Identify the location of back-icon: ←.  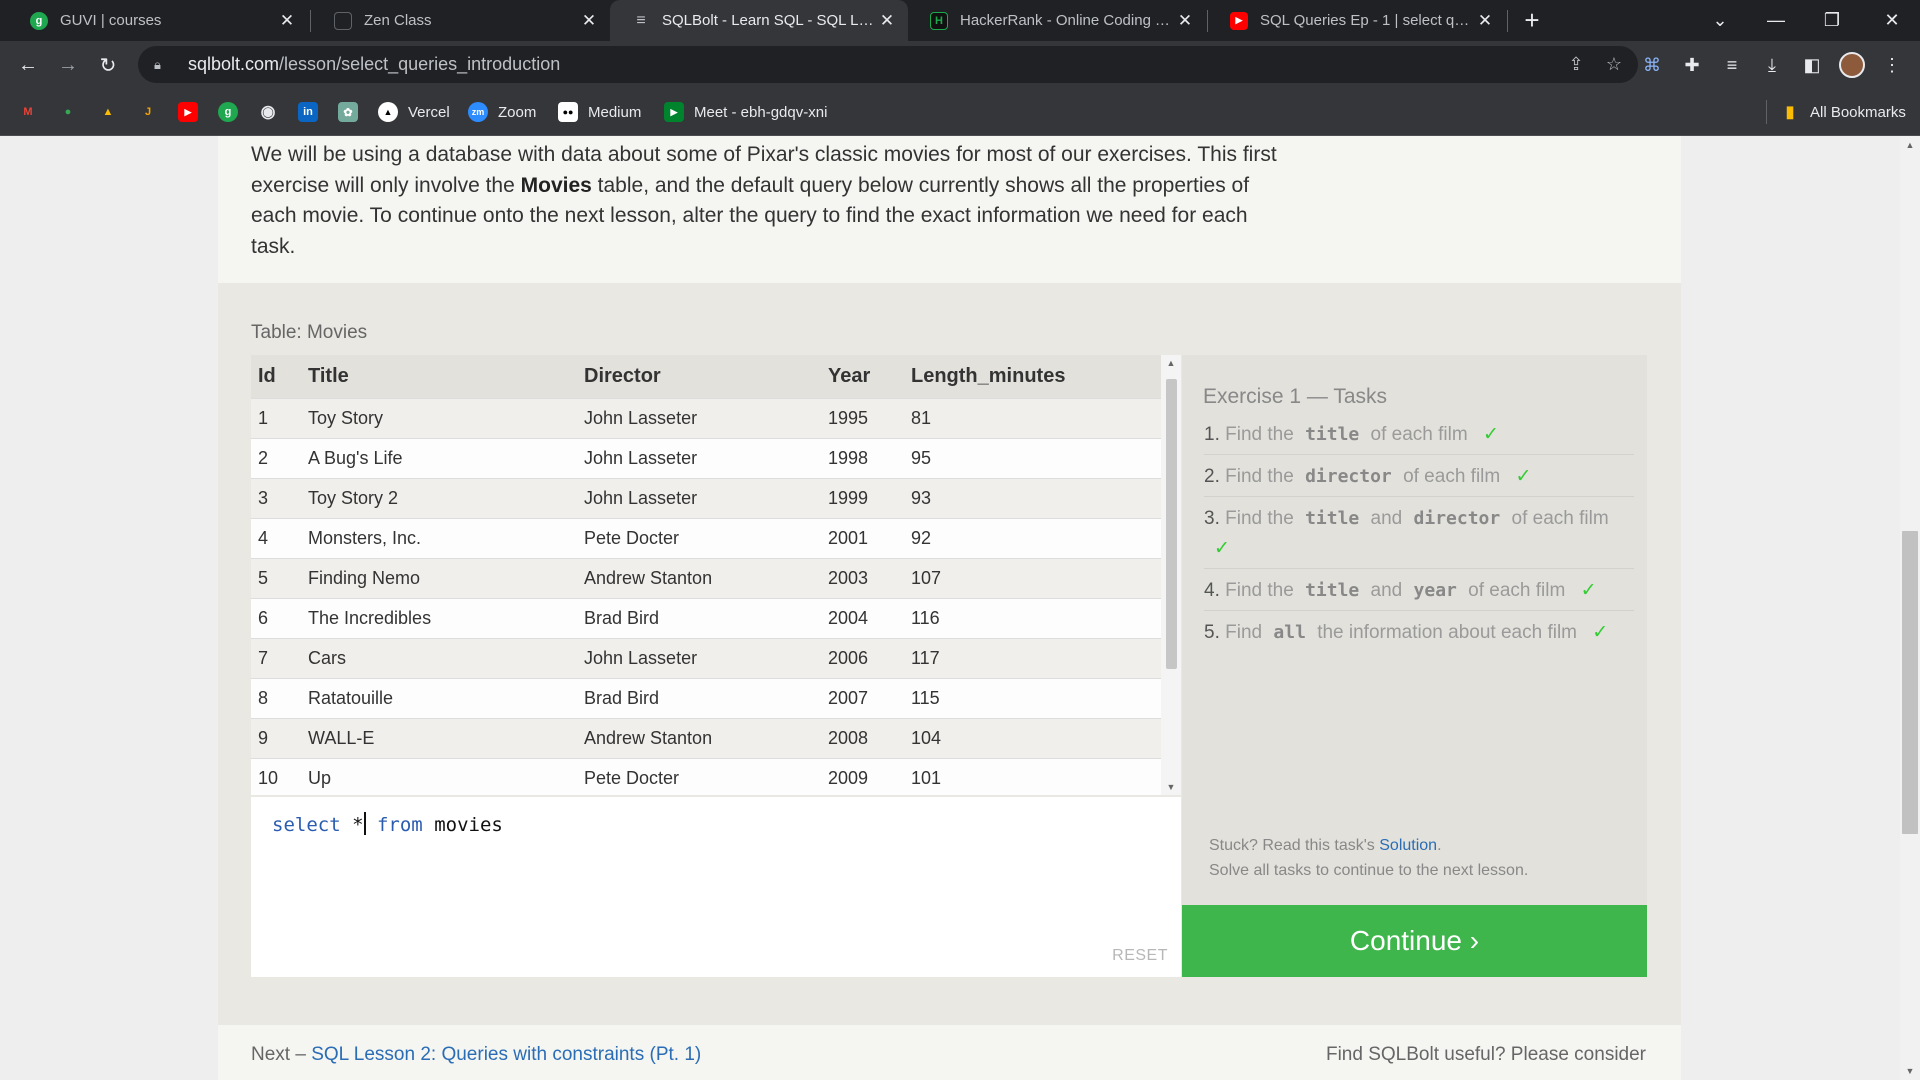
(28, 65).